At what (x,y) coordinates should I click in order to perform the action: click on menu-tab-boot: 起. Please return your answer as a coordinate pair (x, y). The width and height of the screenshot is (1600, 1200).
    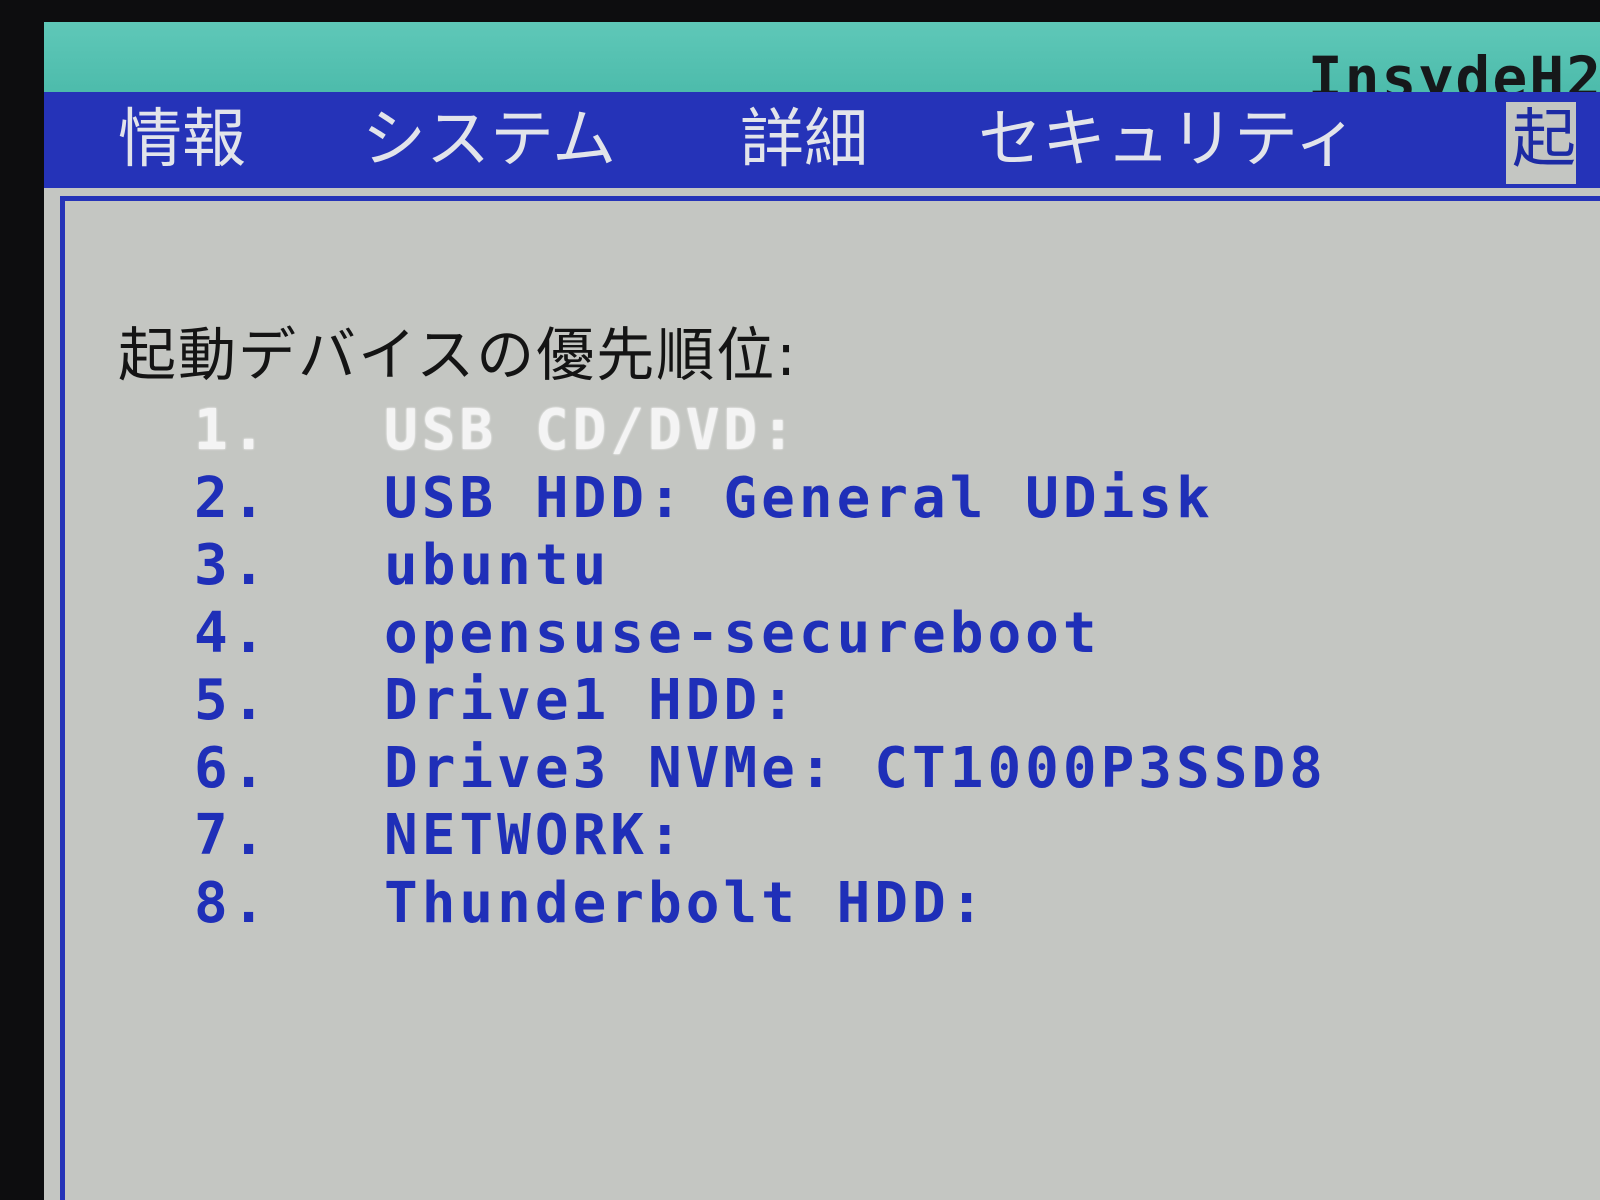
    Looking at the image, I should click on (1541, 143).